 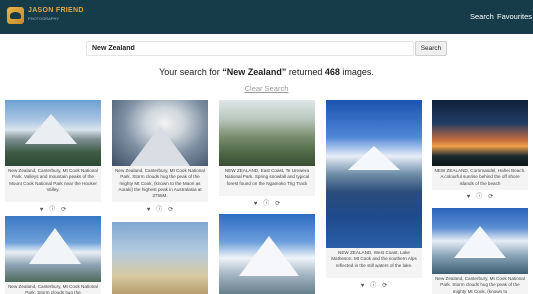 What do you see at coordinates (305, 72) in the screenshot?
I see `results-middle: returned` at bounding box center [305, 72].